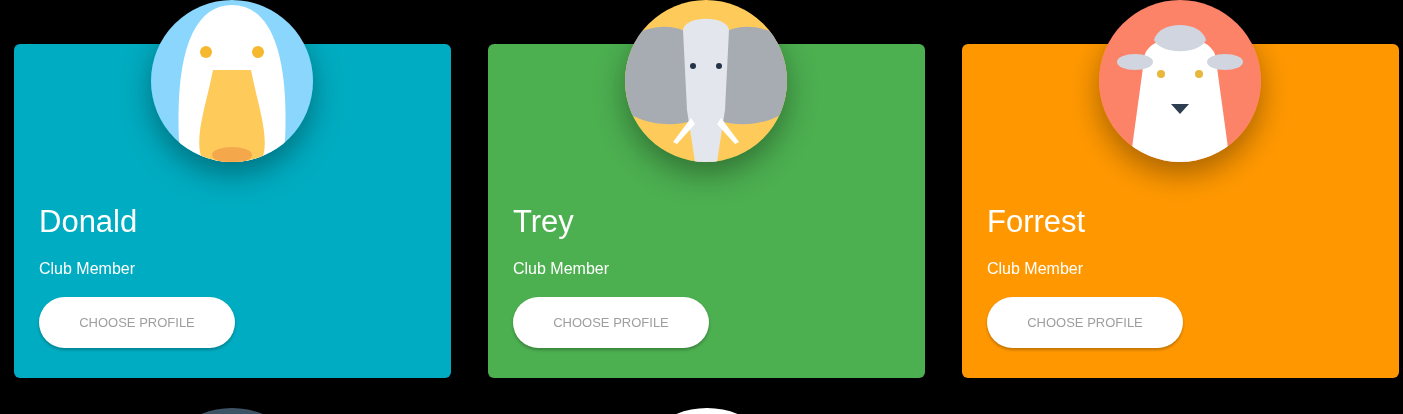  Describe the element at coordinates (89, 222) in the screenshot. I see `profile-name: Donald` at that location.